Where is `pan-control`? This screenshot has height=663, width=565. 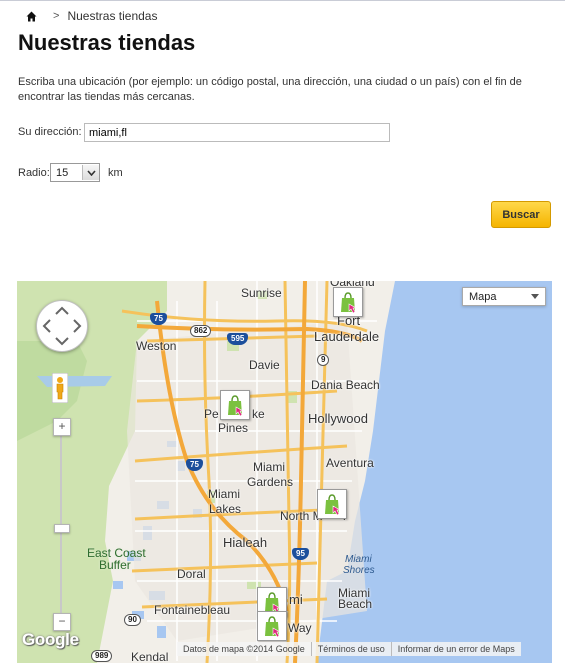
pan-control is located at coordinates (62, 326).